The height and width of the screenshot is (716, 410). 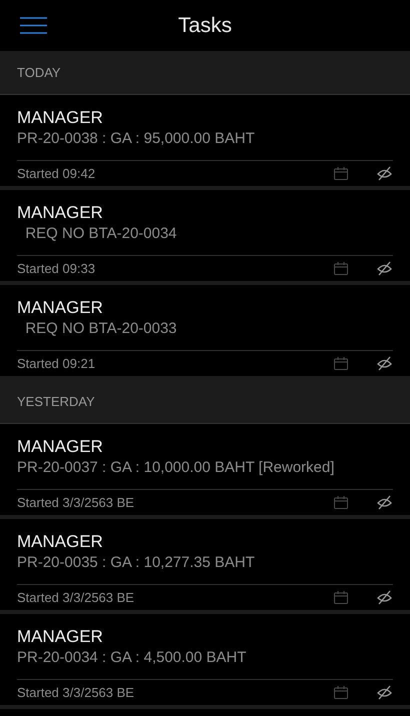 I want to click on page-title: Tasks, so click(x=205, y=25).